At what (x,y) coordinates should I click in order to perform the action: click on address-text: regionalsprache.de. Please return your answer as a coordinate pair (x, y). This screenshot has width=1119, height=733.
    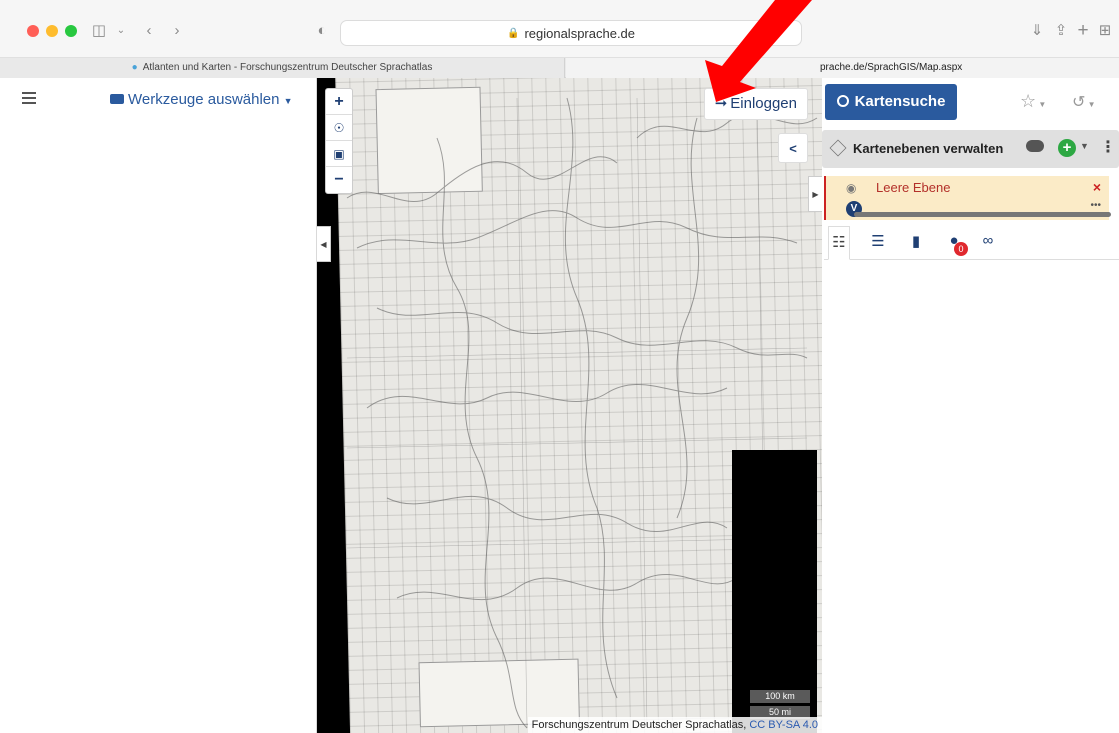
    Looking at the image, I should click on (580, 33).